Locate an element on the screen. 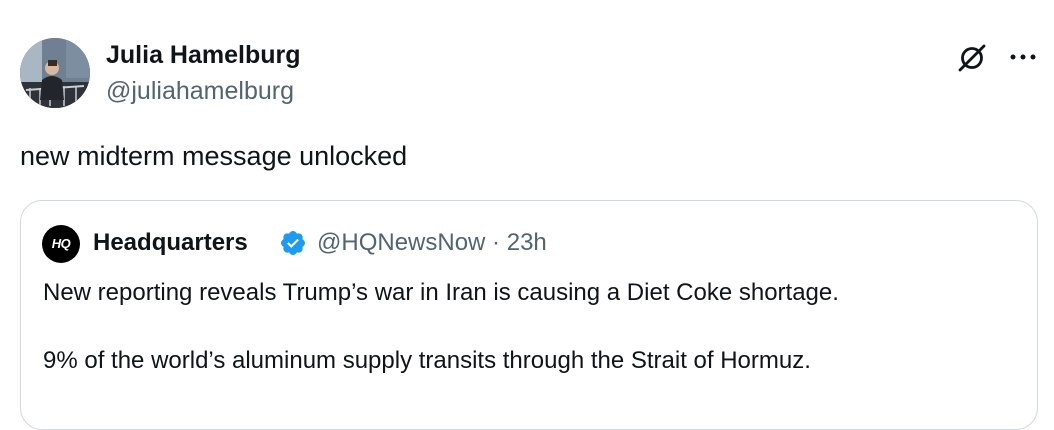  author-handle: @juliahamelburg is located at coordinates (200, 91).